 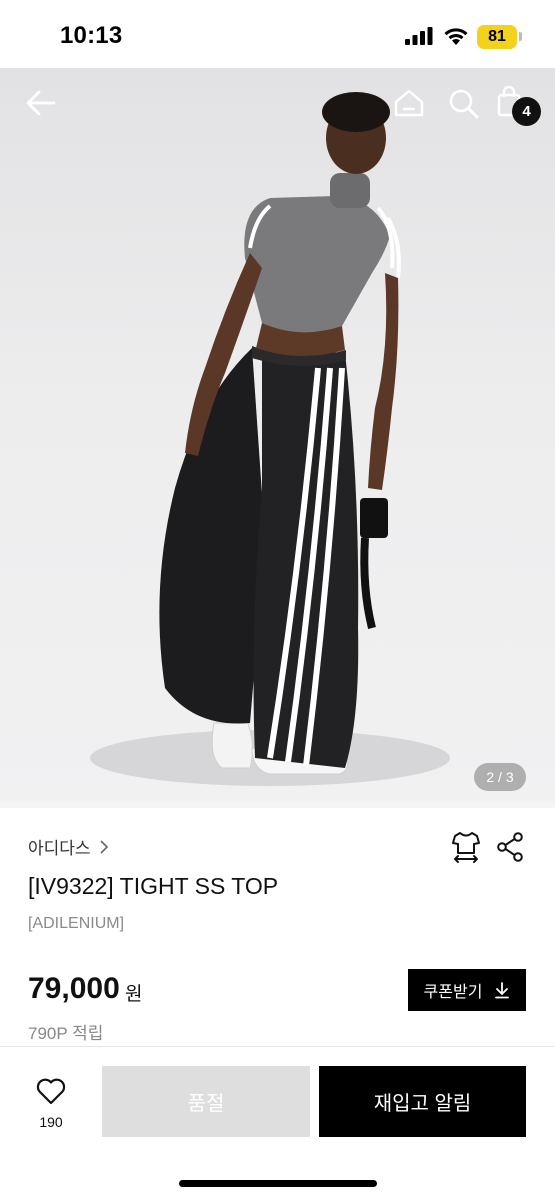 I want to click on brand-link: 아디다스, so click(x=68, y=846).